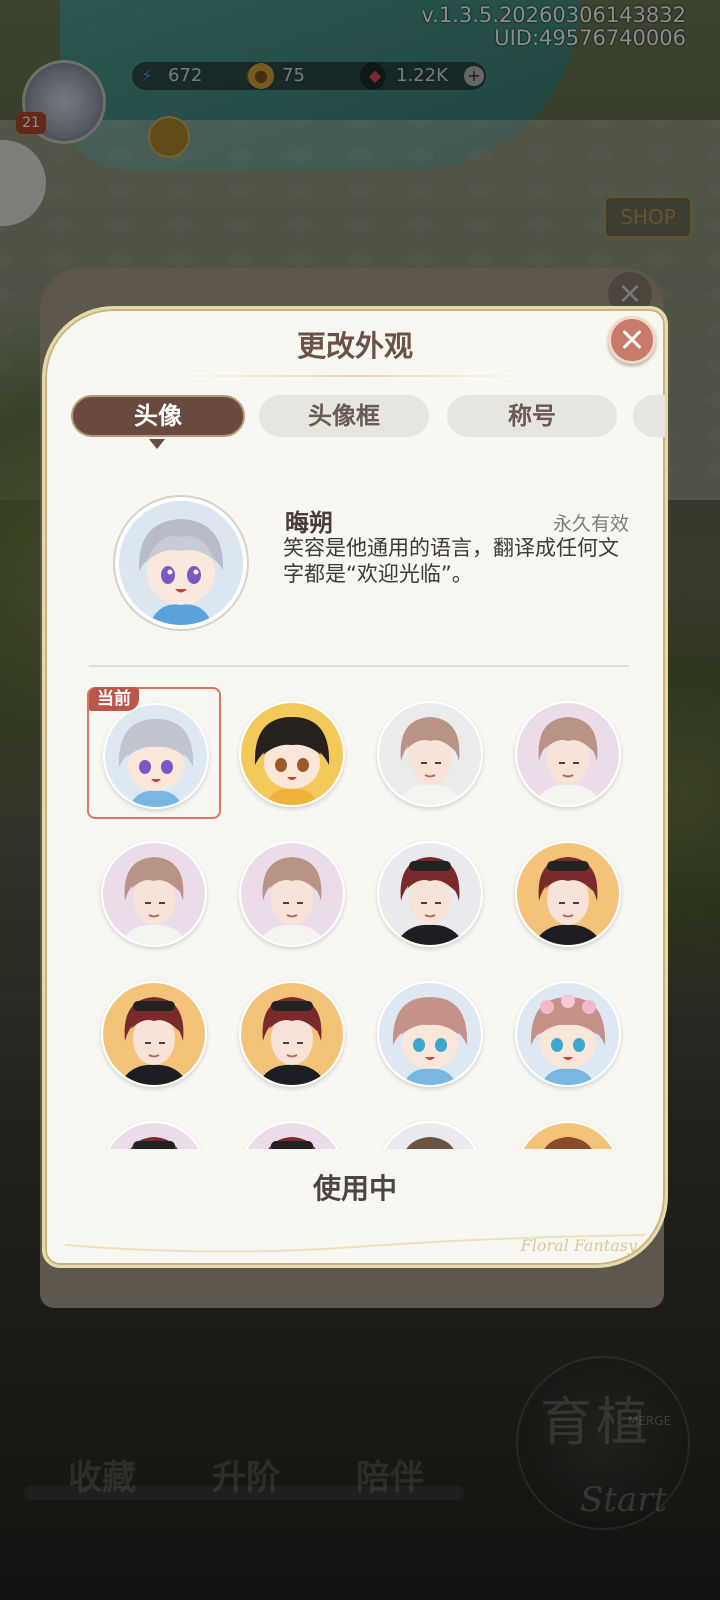  Describe the element at coordinates (355, 1187) in the screenshot. I see `in-use-label: 使用中` at that location.